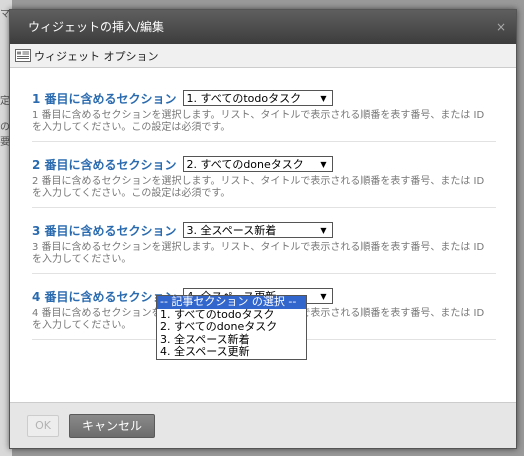  What do you see at coordinates (245, 164) in the screenshot?
I see `select-value: 2. すべてのdoneタスク` at bounding box center [245, 164].